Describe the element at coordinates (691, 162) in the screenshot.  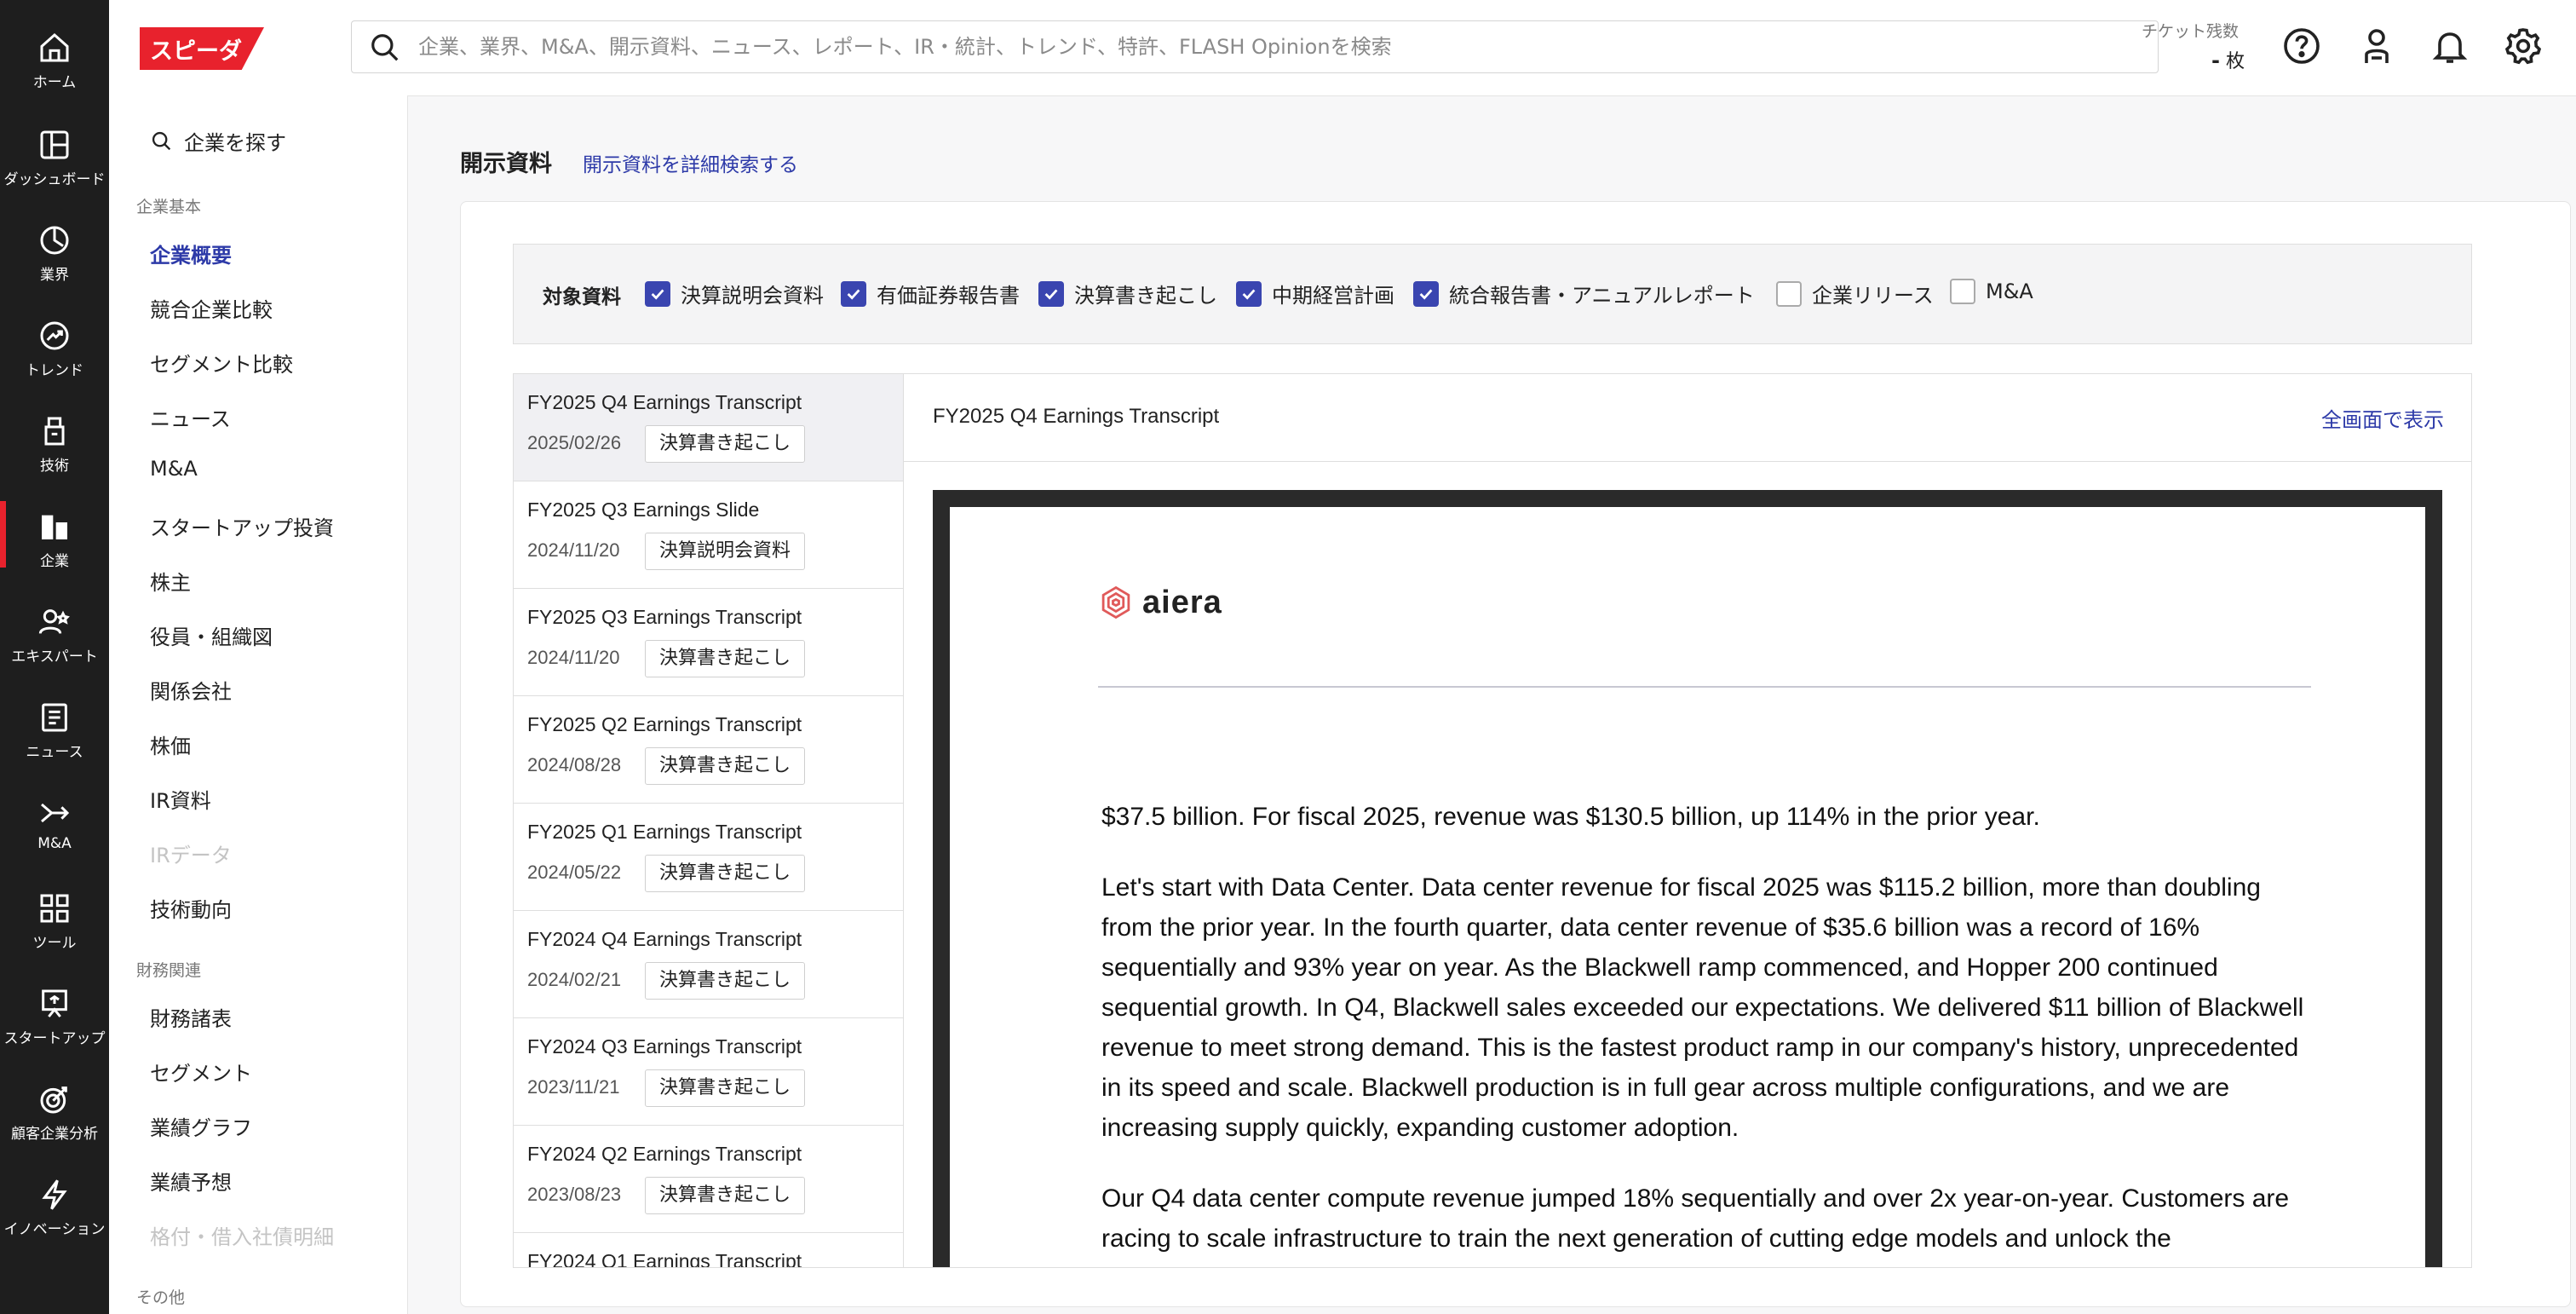
I see `advanced-search-link: 開示資料を詳細検索する` at that location.